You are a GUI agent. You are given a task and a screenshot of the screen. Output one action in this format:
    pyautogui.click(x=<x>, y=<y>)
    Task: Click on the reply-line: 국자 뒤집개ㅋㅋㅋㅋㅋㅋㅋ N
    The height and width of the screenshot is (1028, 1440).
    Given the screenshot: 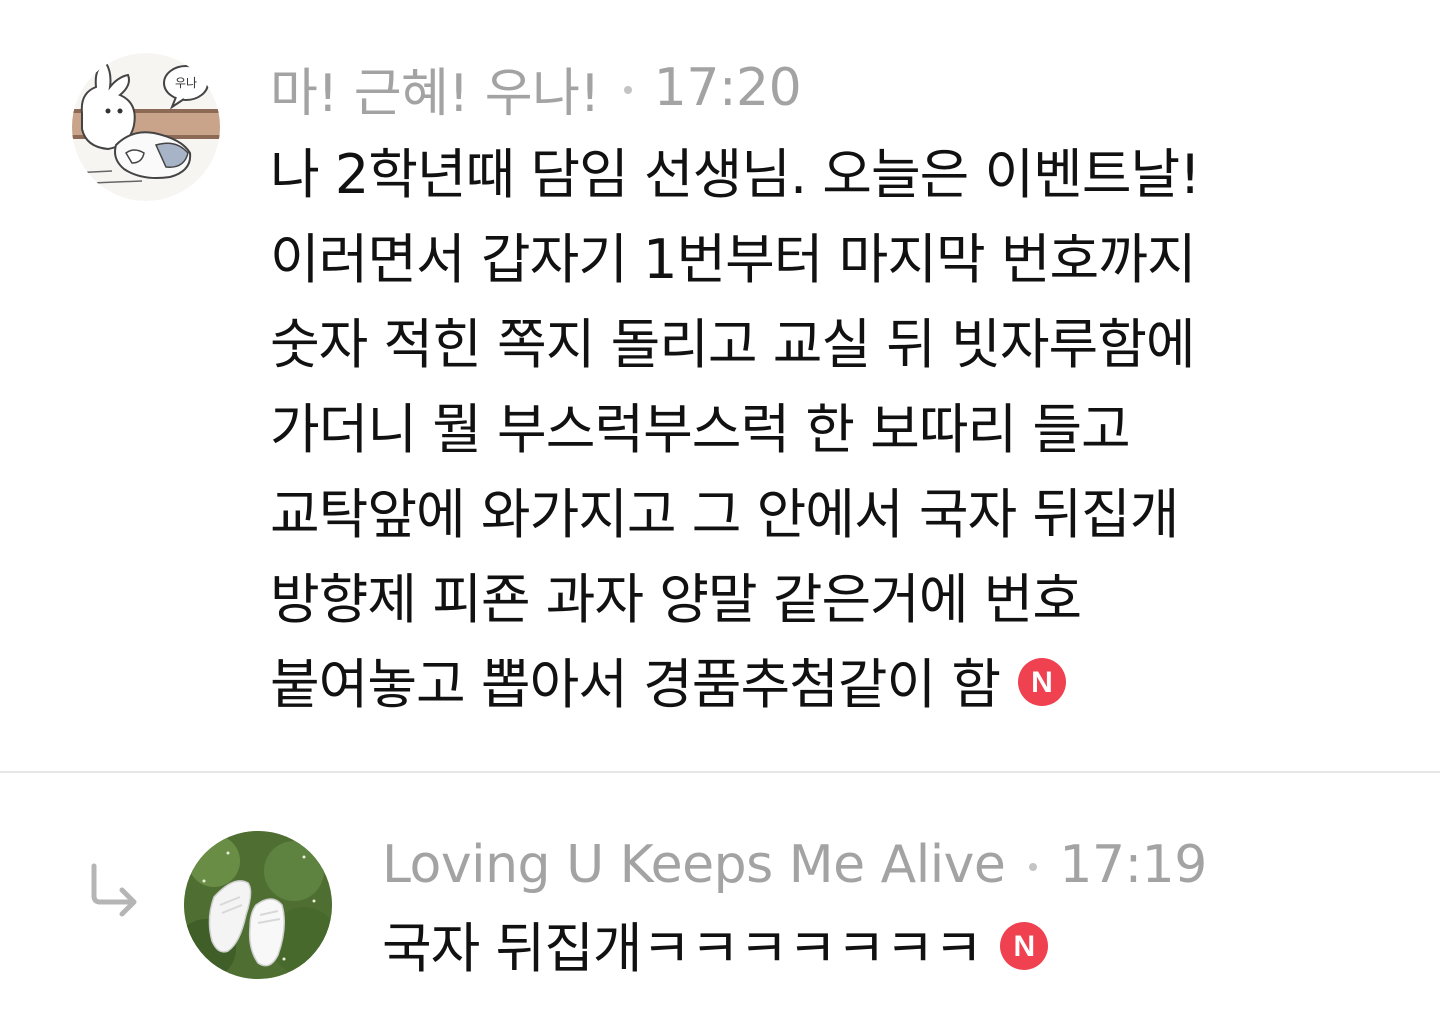 What is the action you would take?
    pyautogui.click(x=715, y=948)
    